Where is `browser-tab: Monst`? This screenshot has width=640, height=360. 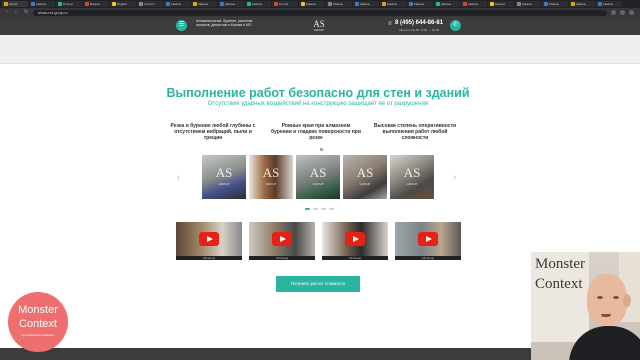
browser-tab: Monst is located at coordinates (15, 4).